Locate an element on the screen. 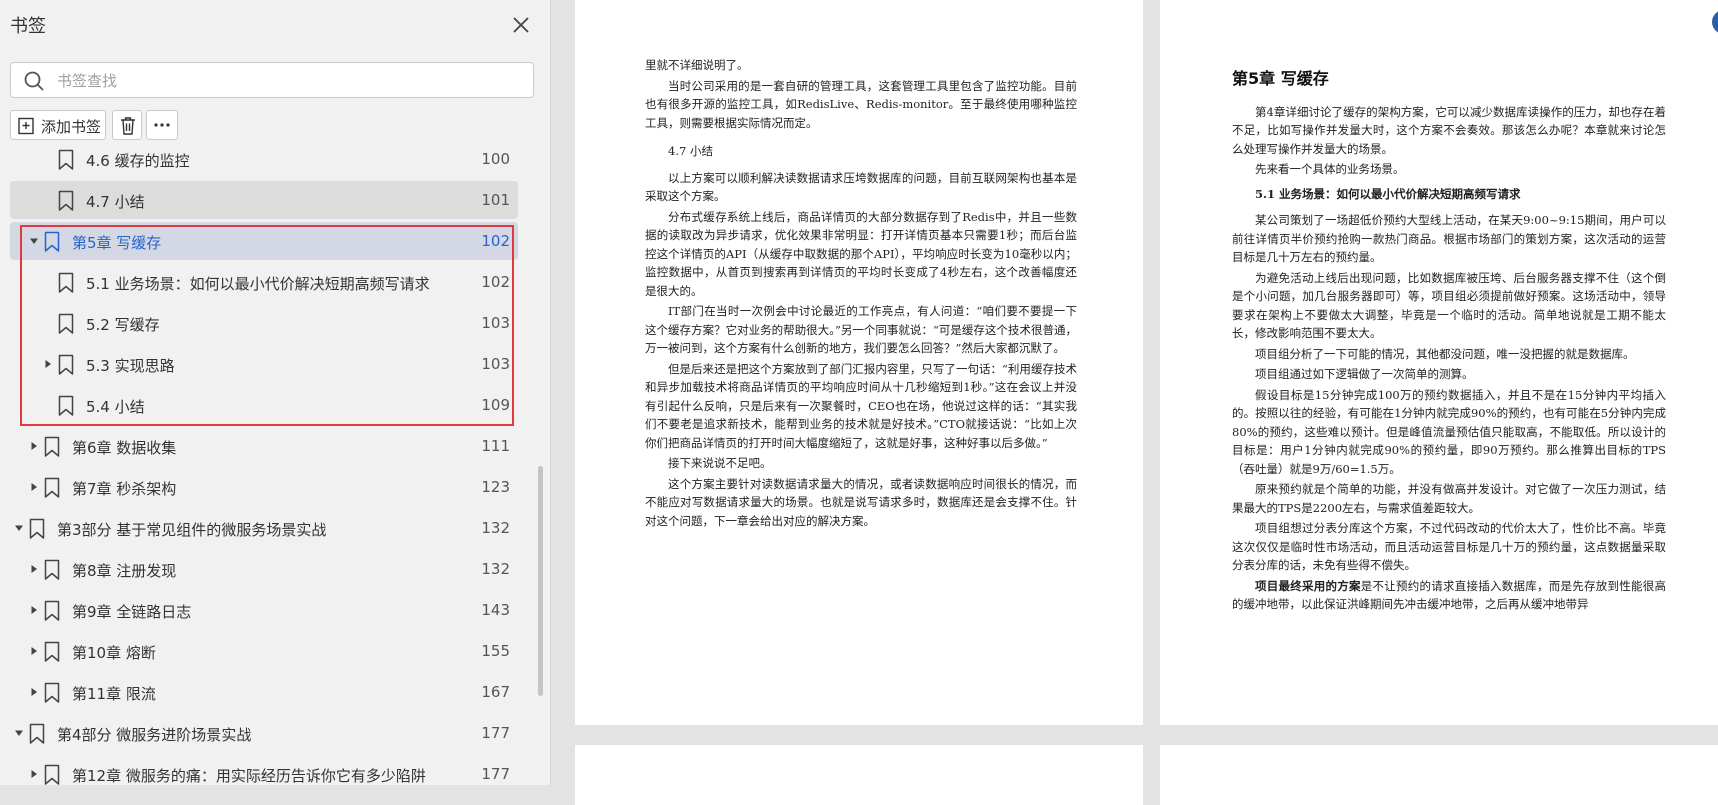 Image resolution: width=1718 pixels, height=805 pixels. paragraph: 项目组通过如下逻辑做了一次简单的测算。 is located at coordinates (1364, 374).